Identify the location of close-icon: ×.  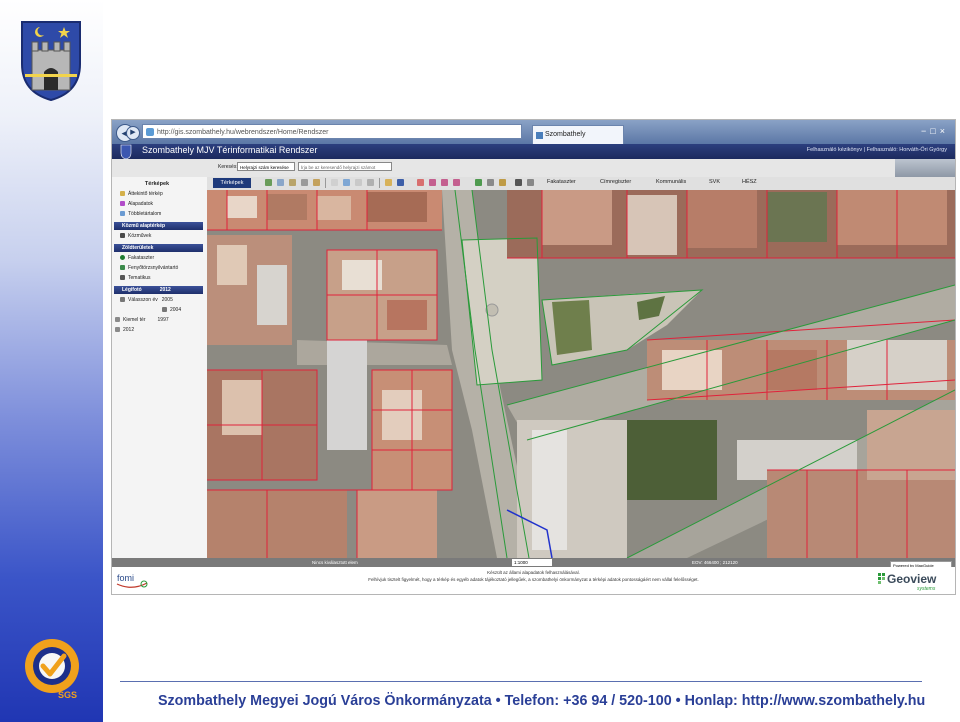
(944, 131).